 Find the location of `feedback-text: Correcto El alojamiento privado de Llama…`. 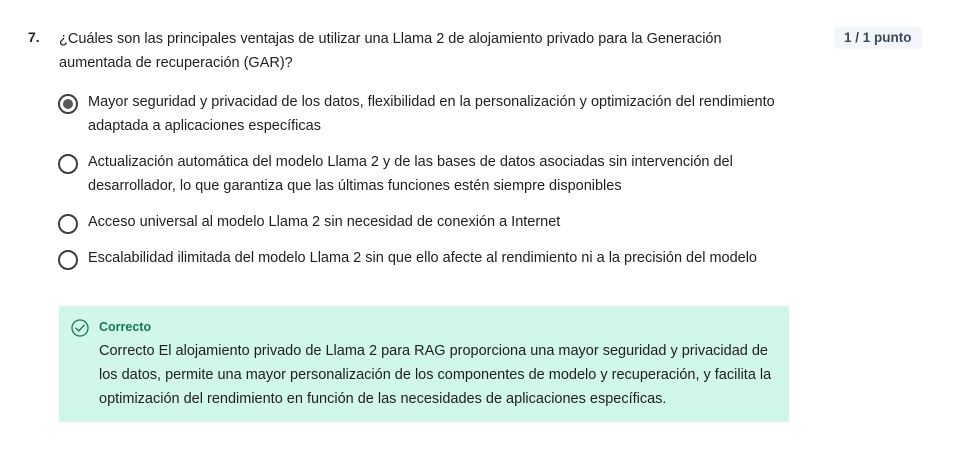

feedback-text: Correcto El alojamiento privado de Llama… is located at coordinates (435, 375).